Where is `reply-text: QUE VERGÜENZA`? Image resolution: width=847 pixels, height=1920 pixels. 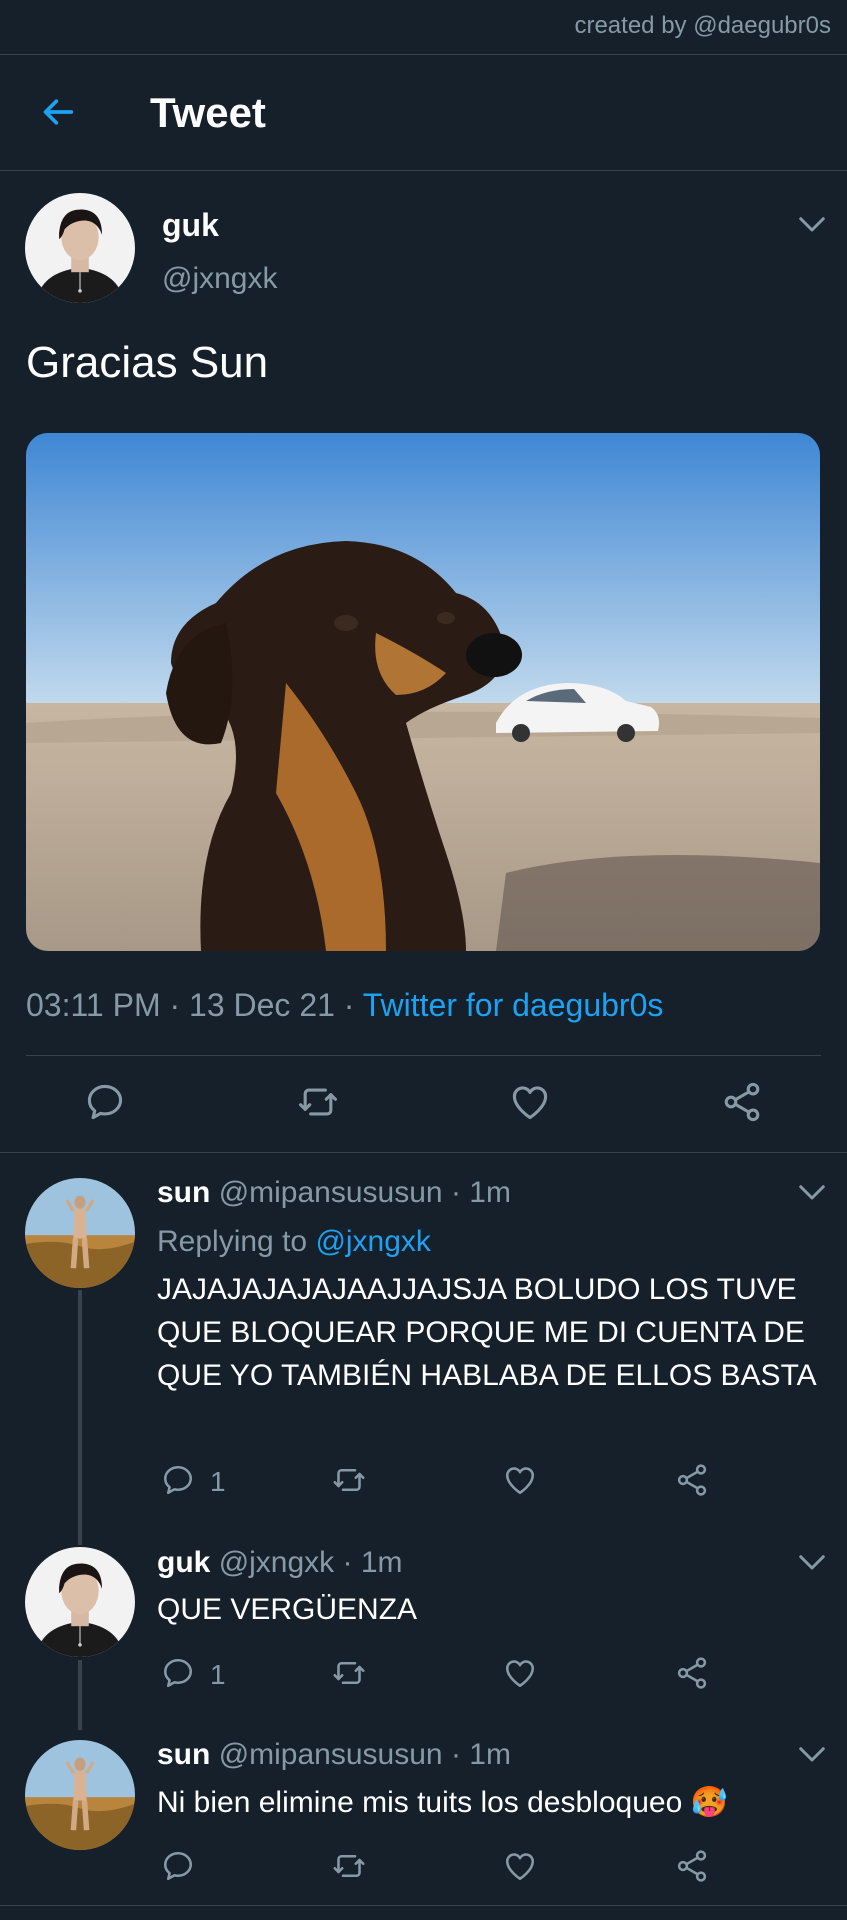 reply-text: QUE VERGÜENZA is located at coordinates (287, 1609).